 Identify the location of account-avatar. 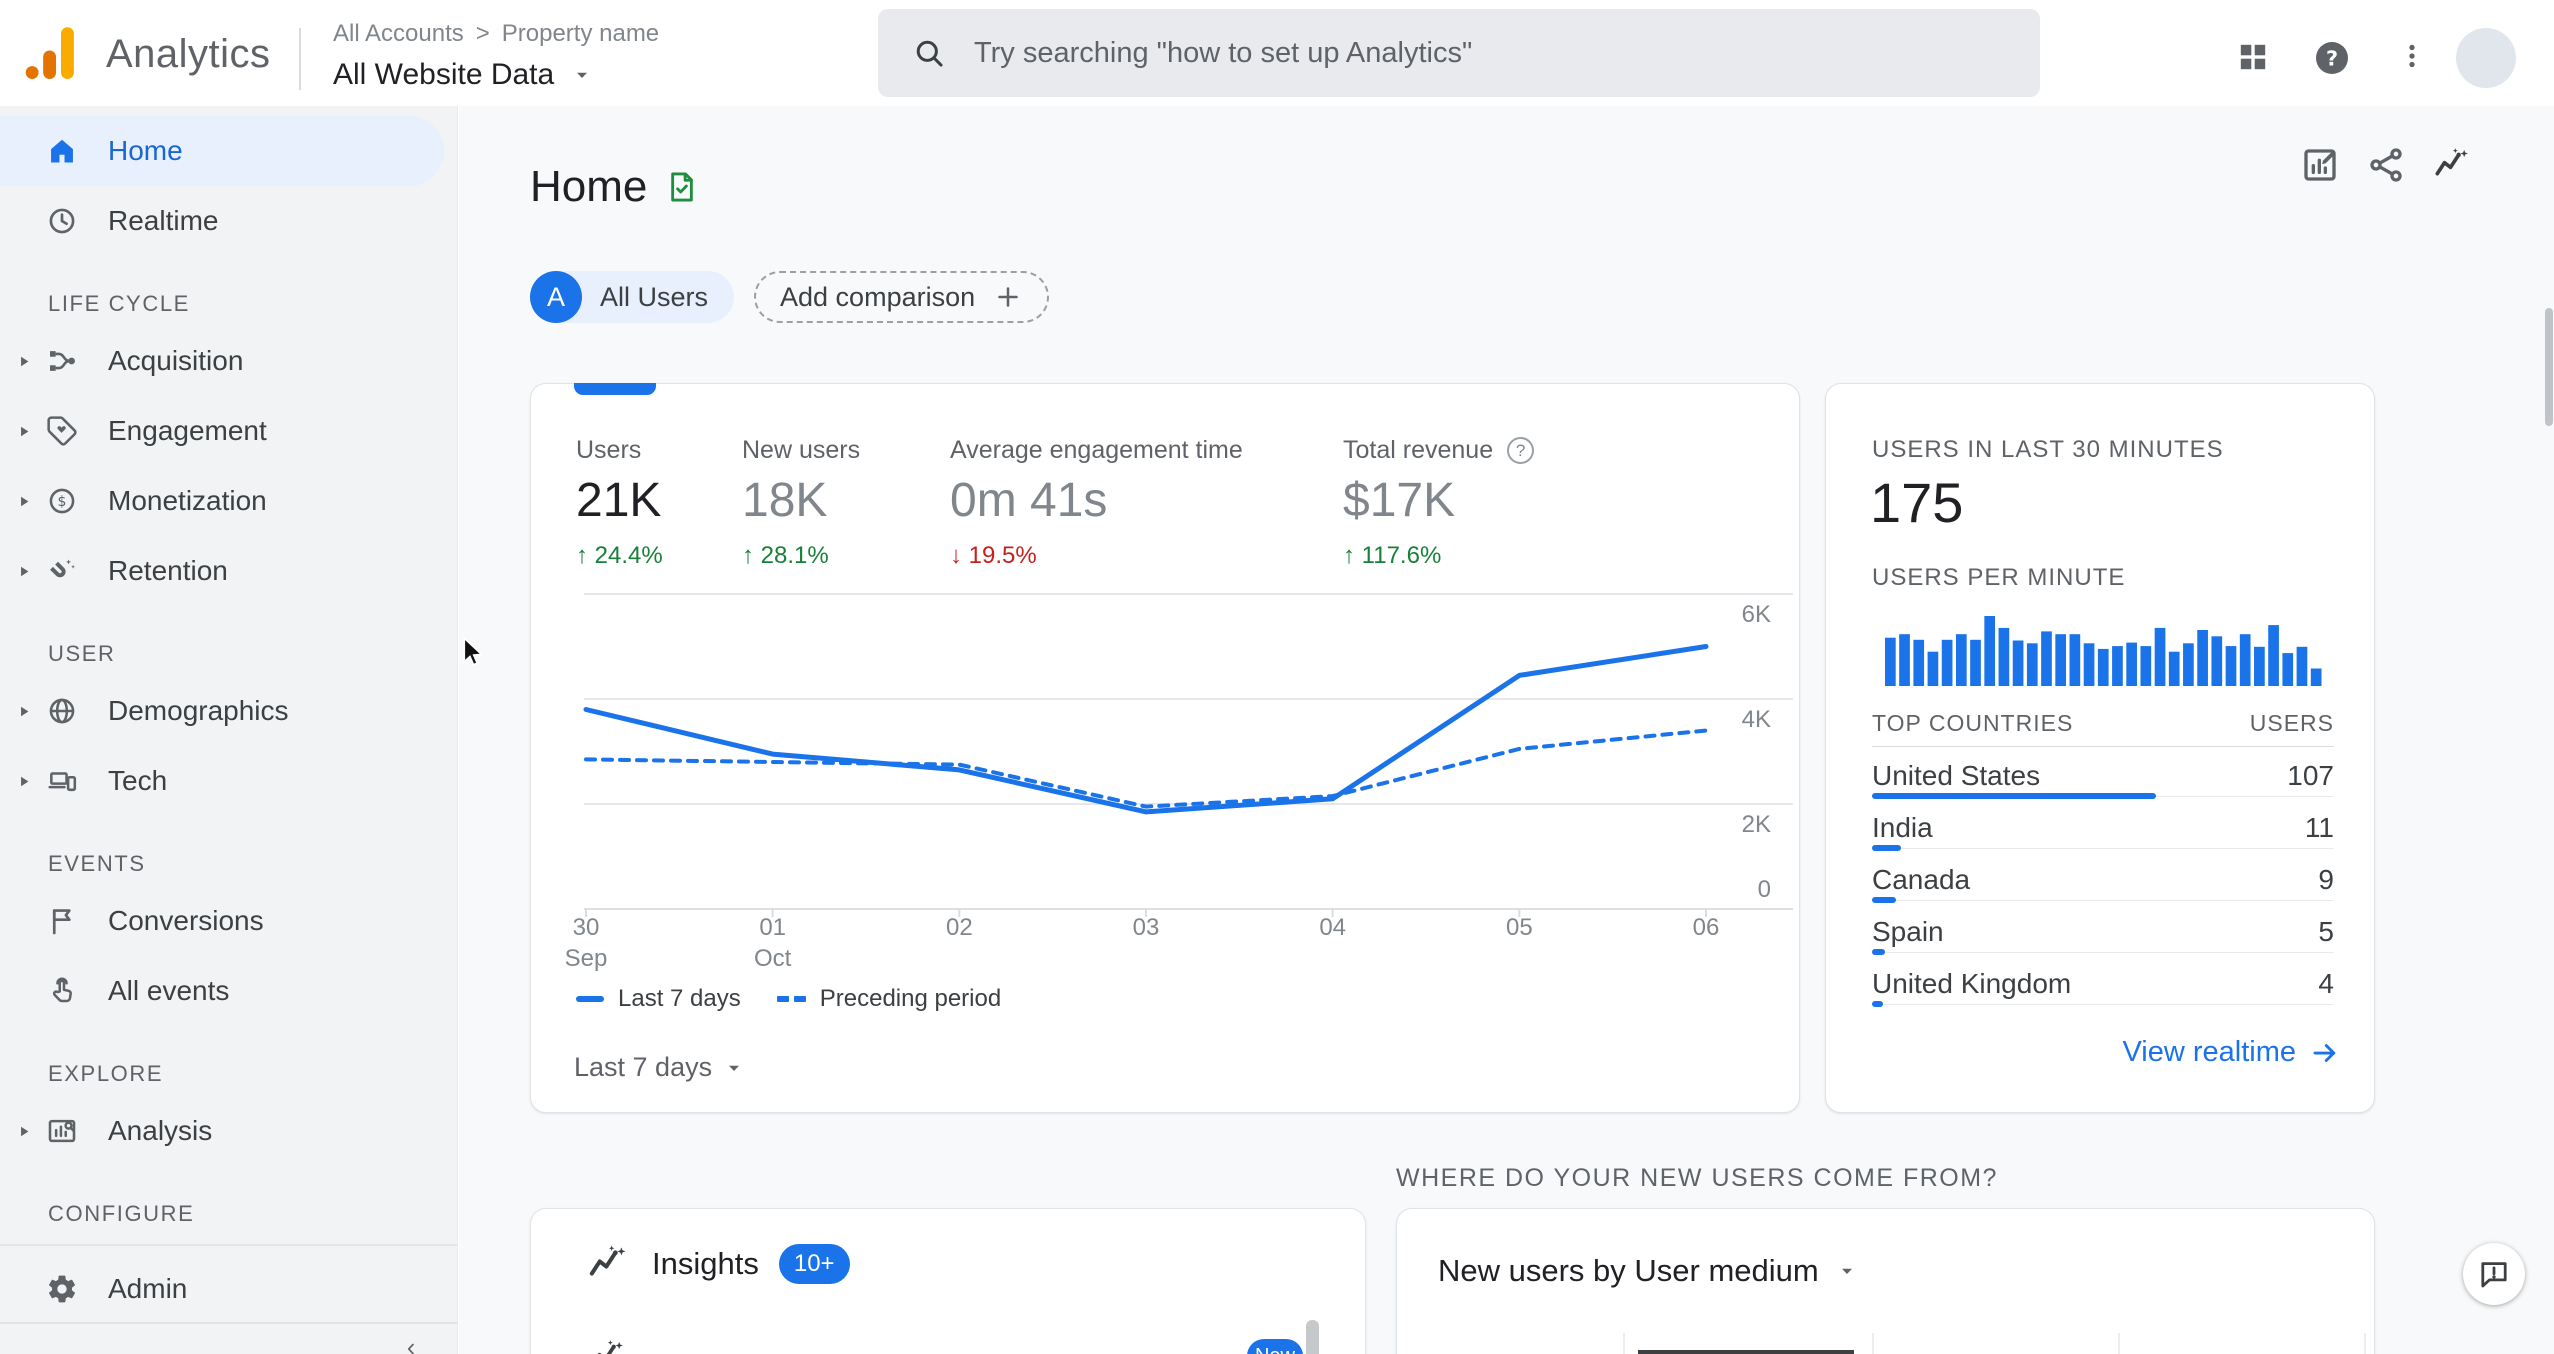
(2486, 58).